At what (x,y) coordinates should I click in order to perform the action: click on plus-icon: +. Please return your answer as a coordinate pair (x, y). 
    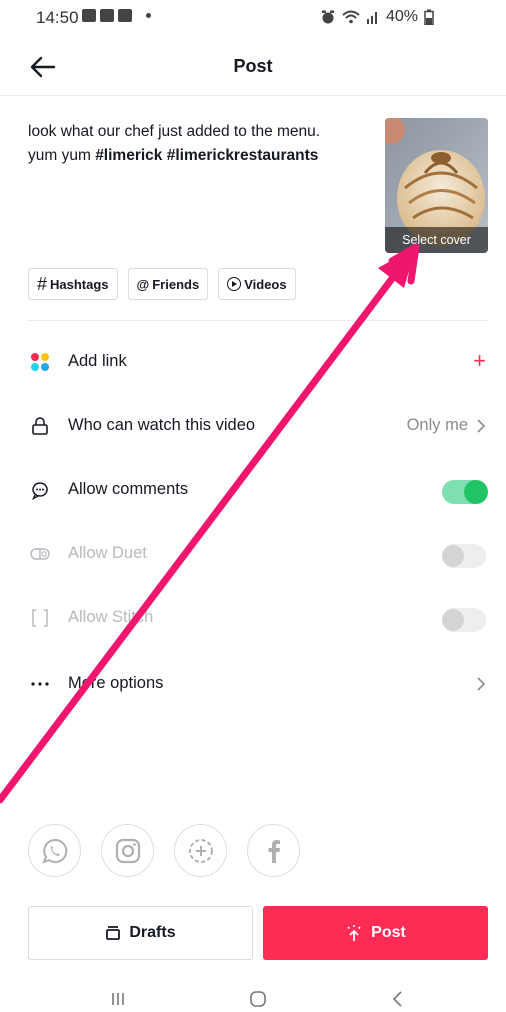
    Looking at the image, I should click on (479, 361).